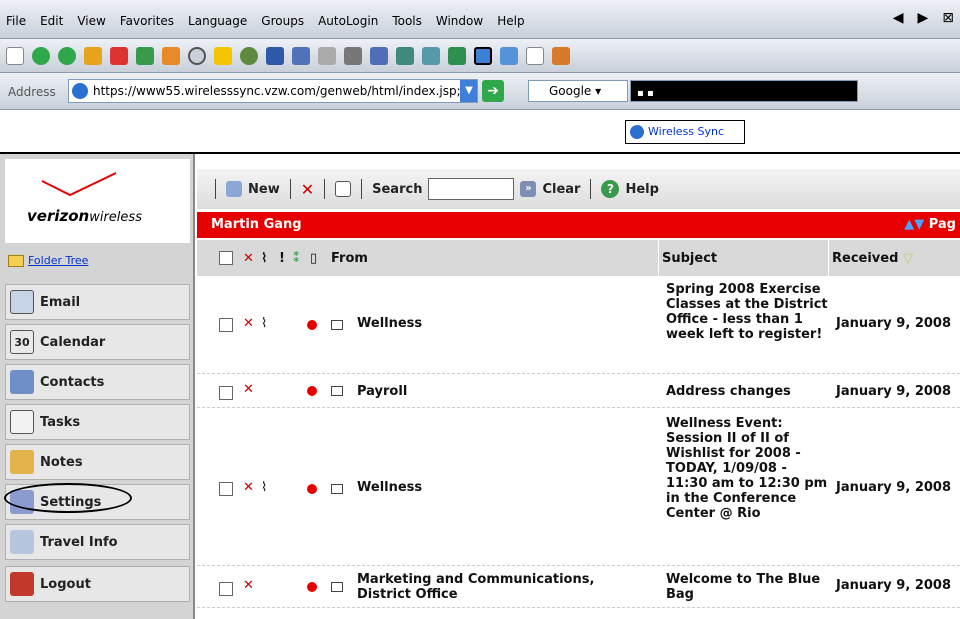 The image size is (960, 619). I want to click on search-engine-select: Google ▾, so click(578, 91).